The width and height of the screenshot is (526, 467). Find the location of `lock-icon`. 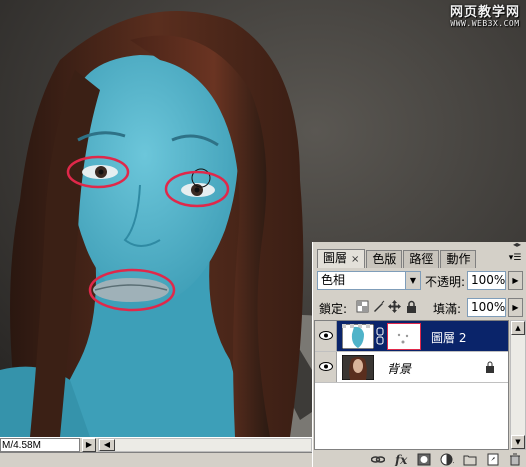

lock-icon is located at coordinates (490, 367).